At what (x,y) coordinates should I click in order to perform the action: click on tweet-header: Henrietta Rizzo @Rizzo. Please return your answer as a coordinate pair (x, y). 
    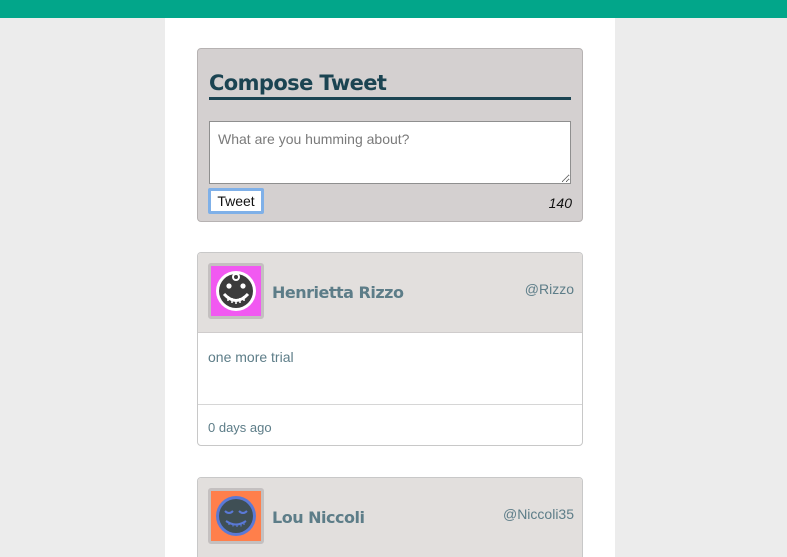
    Looking at the image, I should click on (390, 293).